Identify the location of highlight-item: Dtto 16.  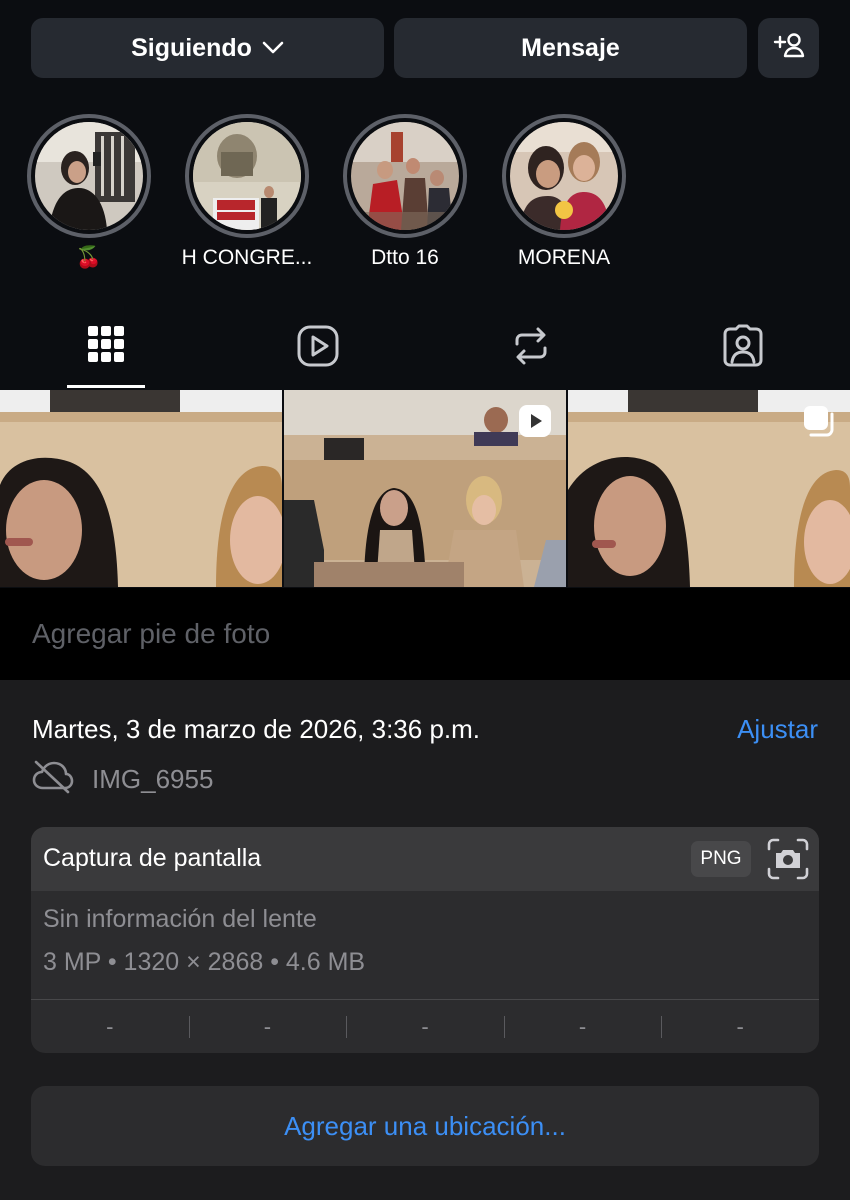
(405, 192).